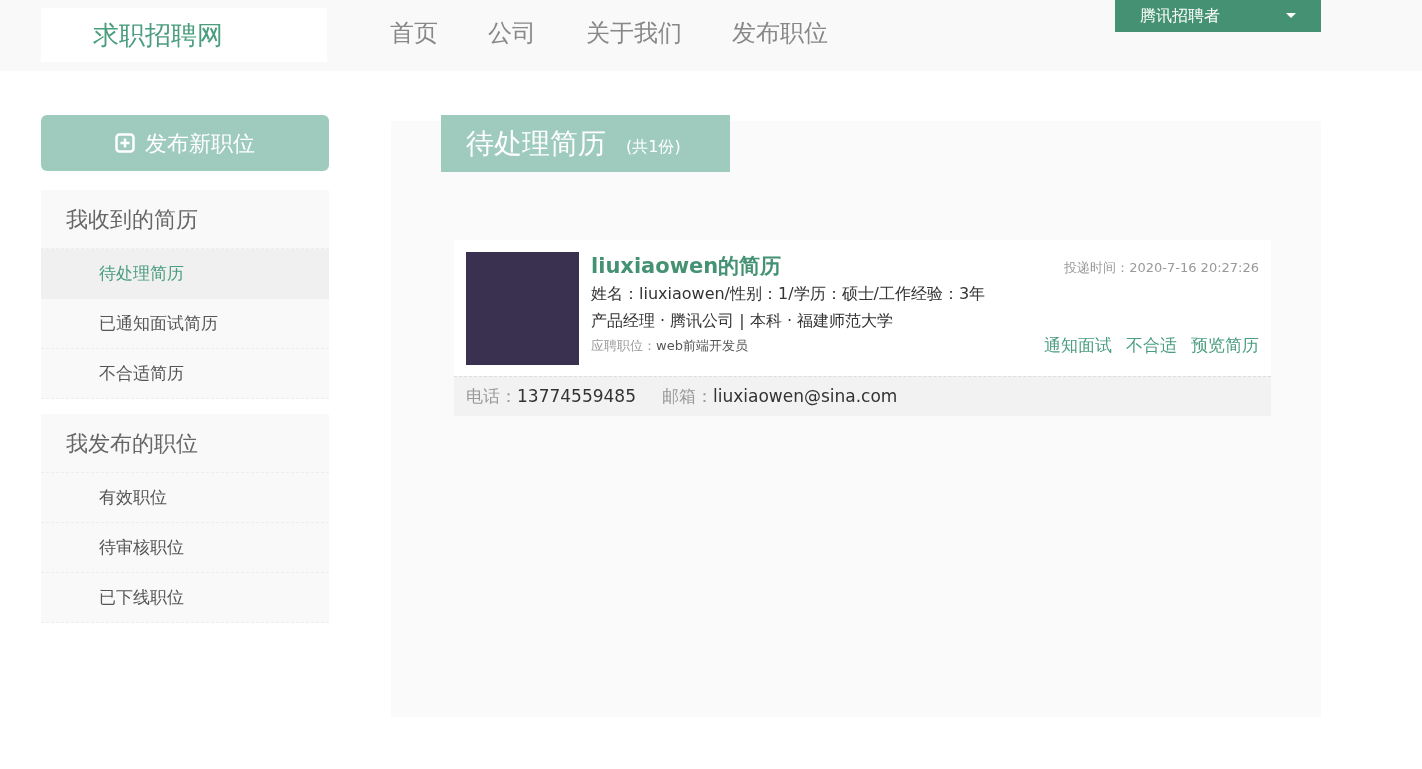 The width and height of the screenshot is (1422, 769). What do you see at coordinates (789, 294) in the screenshot?
I see `resume-info: 姓名：liuxiaowen/性别：1/学历：硕士/工作经验：3年` at bounding box center [789, 294].